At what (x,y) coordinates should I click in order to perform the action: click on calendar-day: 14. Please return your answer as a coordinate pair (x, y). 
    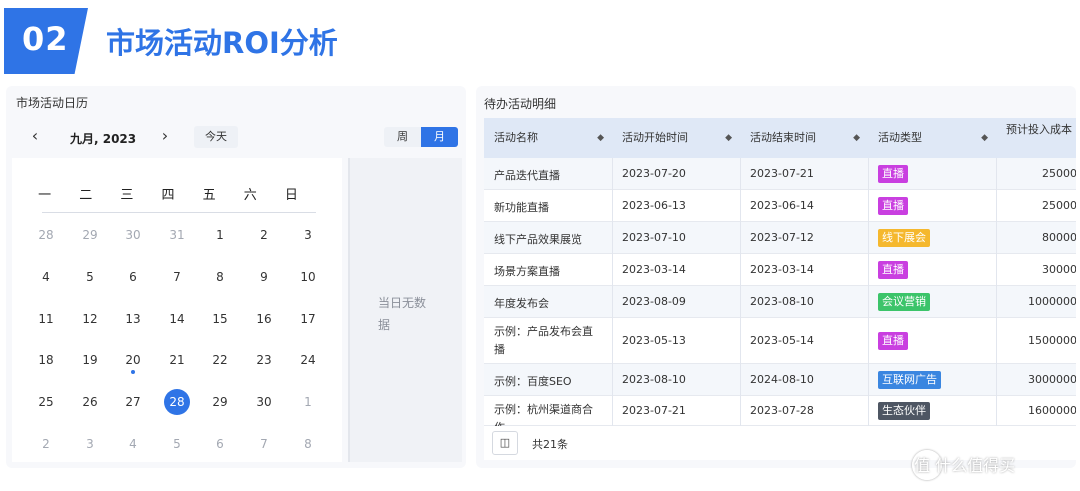
    Looking at the image, I should click on (177, 319).